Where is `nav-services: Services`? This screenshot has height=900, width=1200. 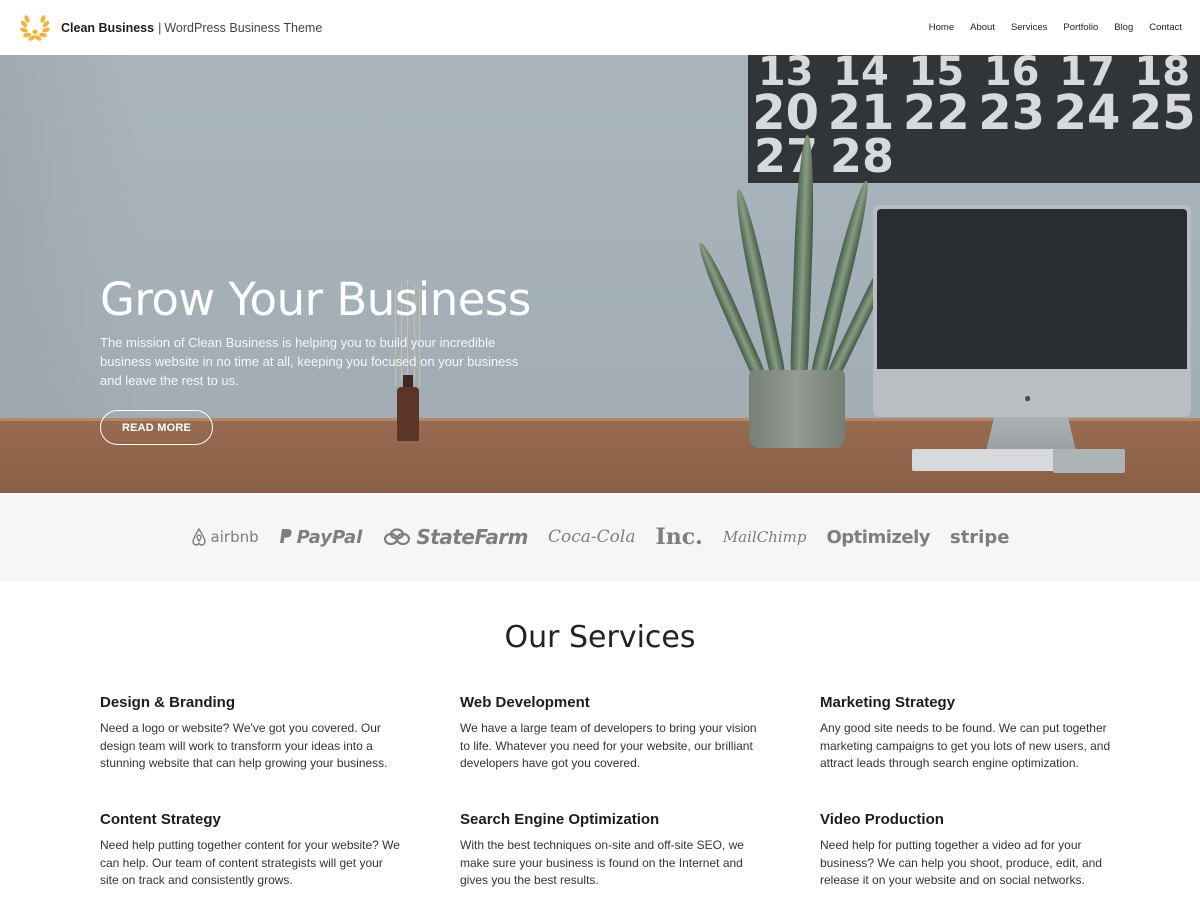
nav-services: Services is located at coordinates (1029, 27).